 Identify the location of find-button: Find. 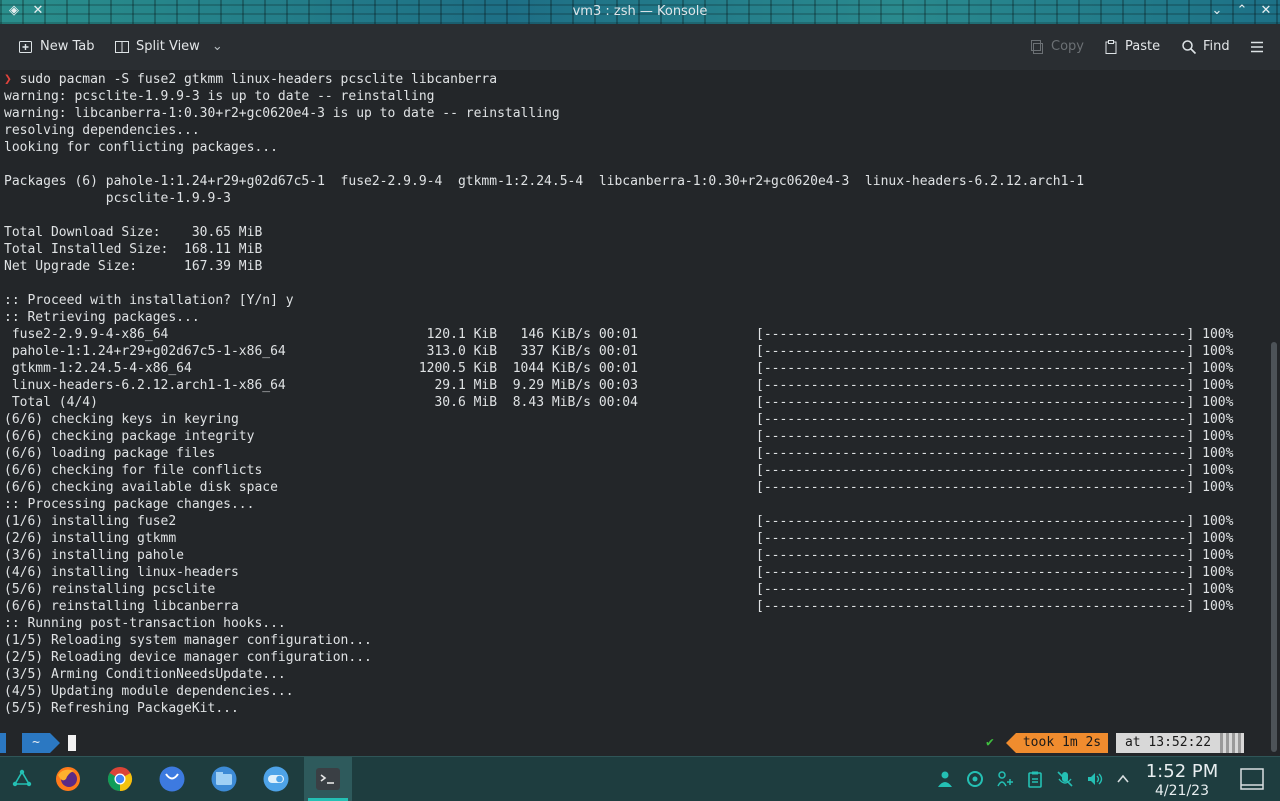
(1205, 47).